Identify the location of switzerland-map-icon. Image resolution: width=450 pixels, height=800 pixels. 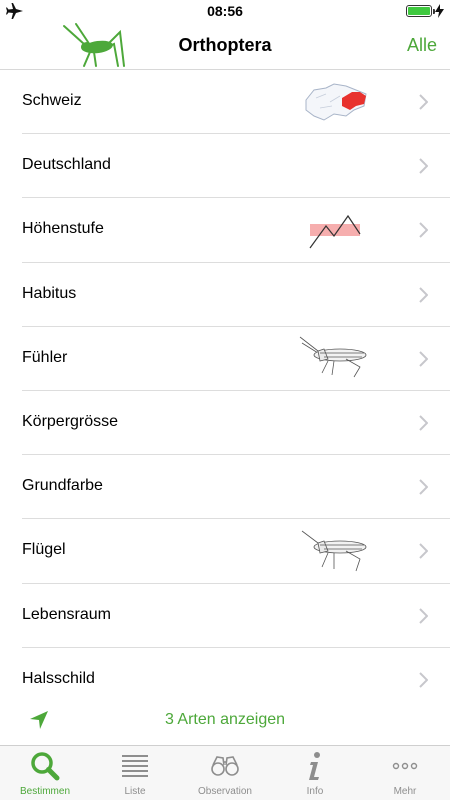
(336, 102).